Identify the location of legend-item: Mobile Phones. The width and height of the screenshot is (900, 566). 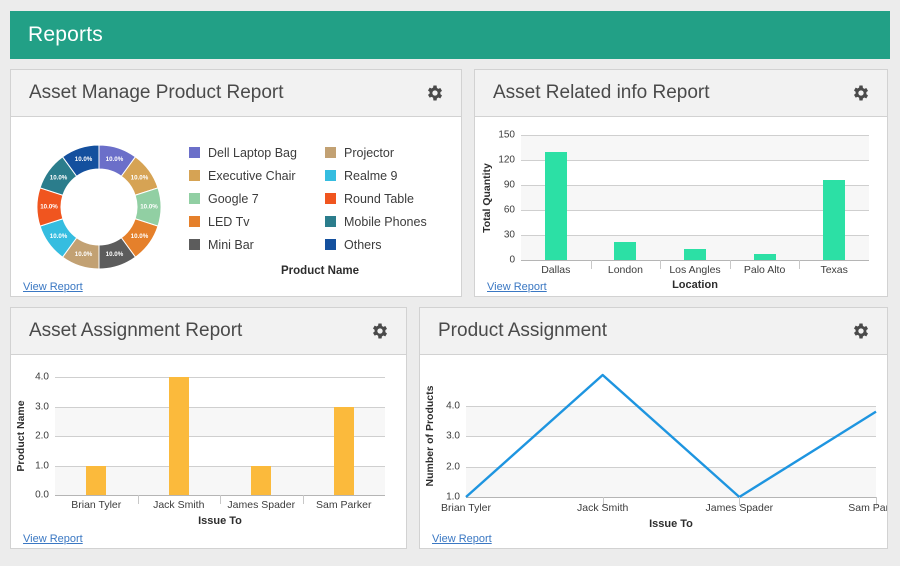
(388, 221).